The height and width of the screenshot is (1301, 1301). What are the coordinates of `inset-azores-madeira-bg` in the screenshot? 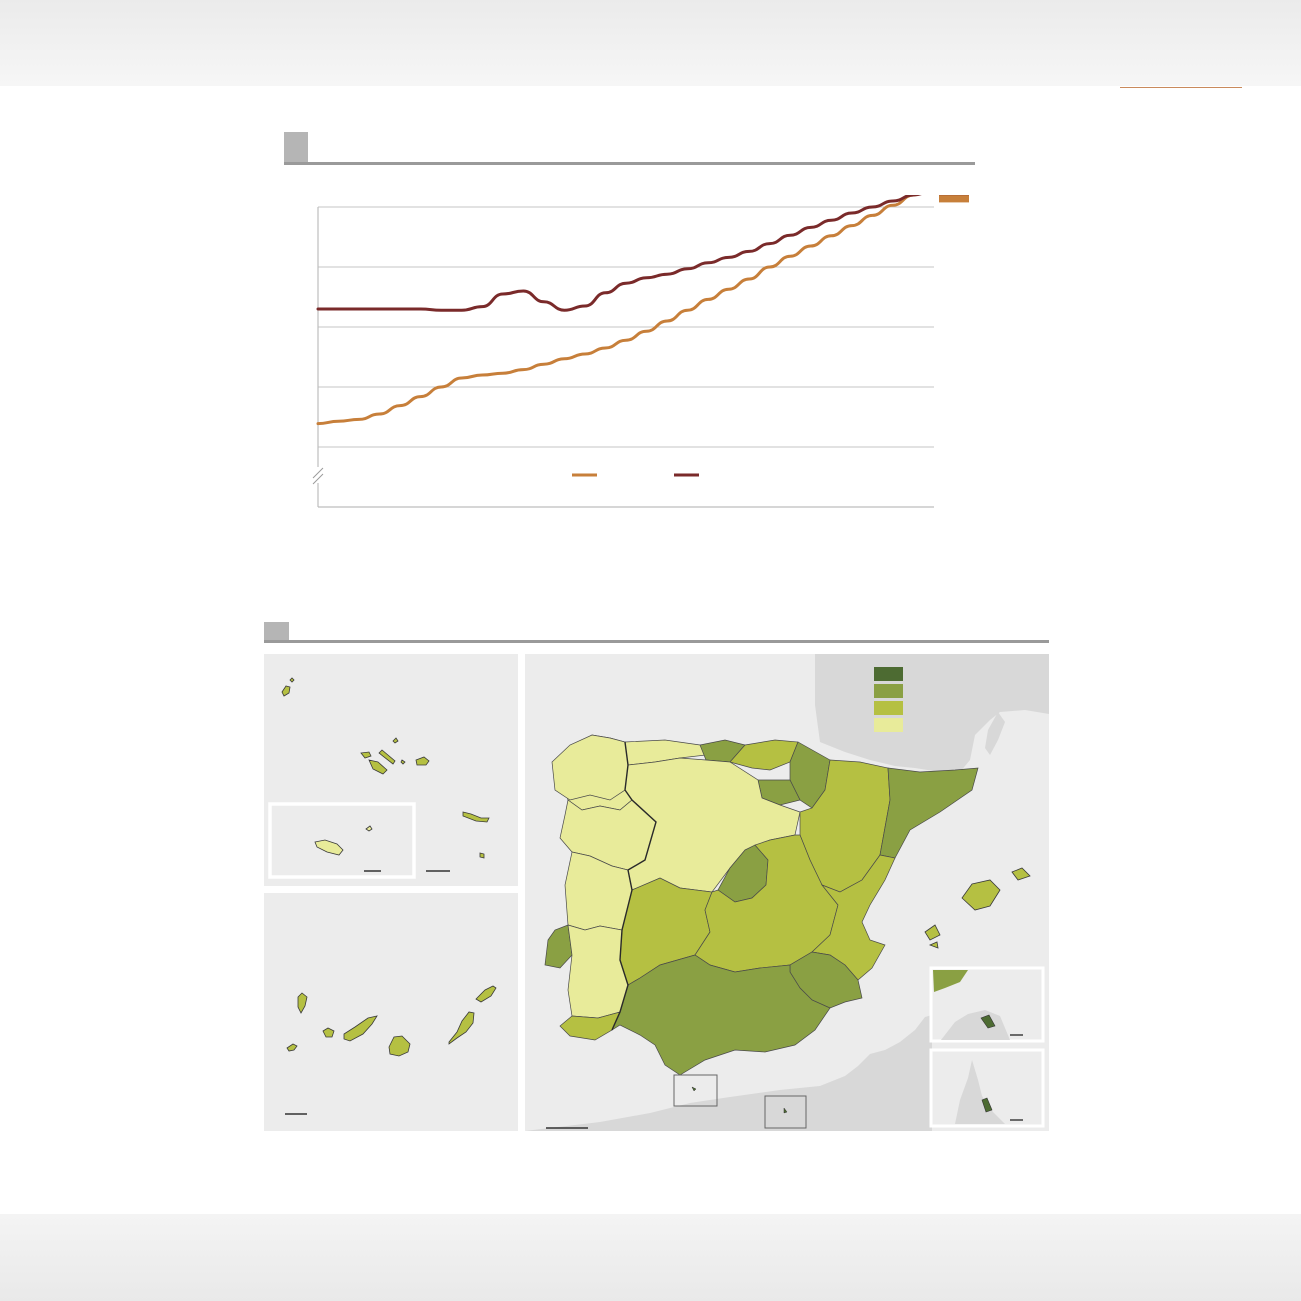 It's located at (391, 770).